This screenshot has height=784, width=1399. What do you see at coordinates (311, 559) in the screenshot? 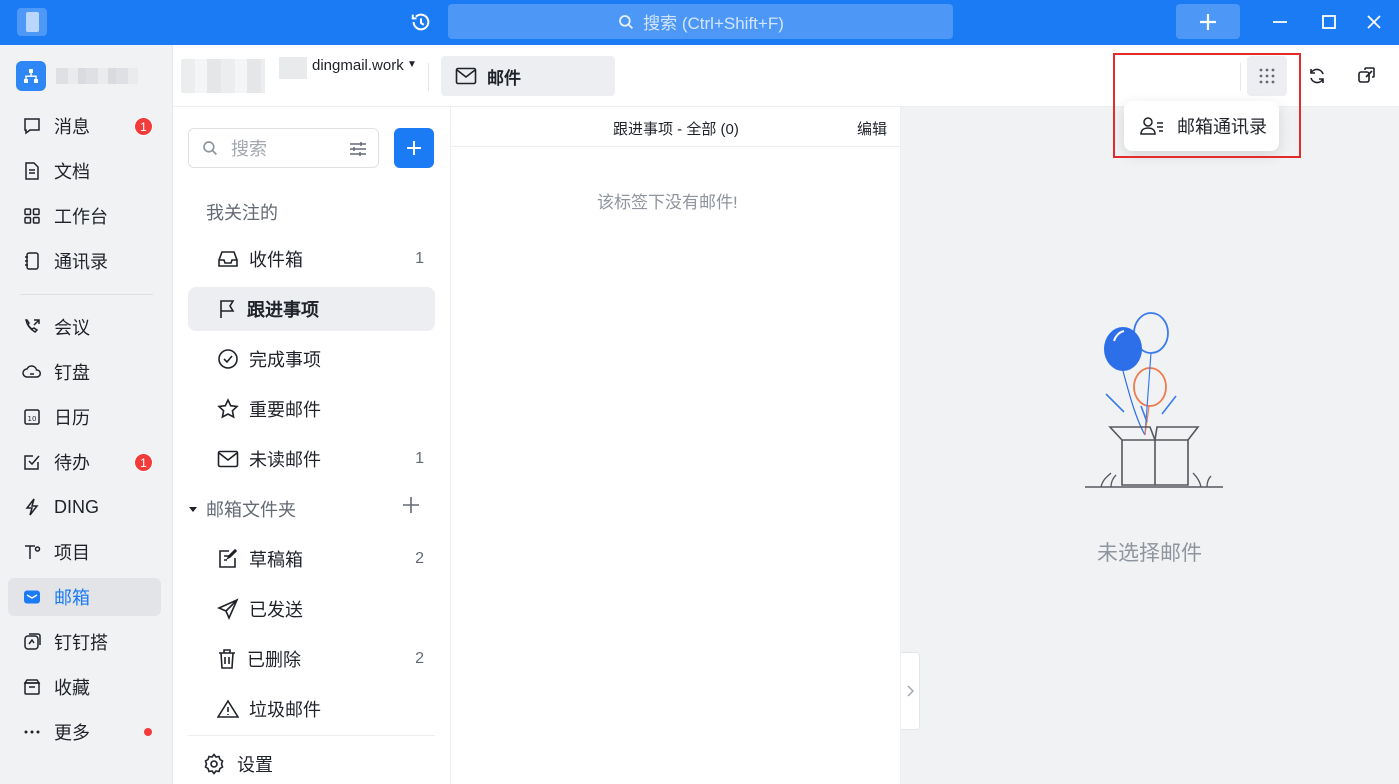
I see `folder-drafts: 草稿箱 2` at bounding box center [311, 559].